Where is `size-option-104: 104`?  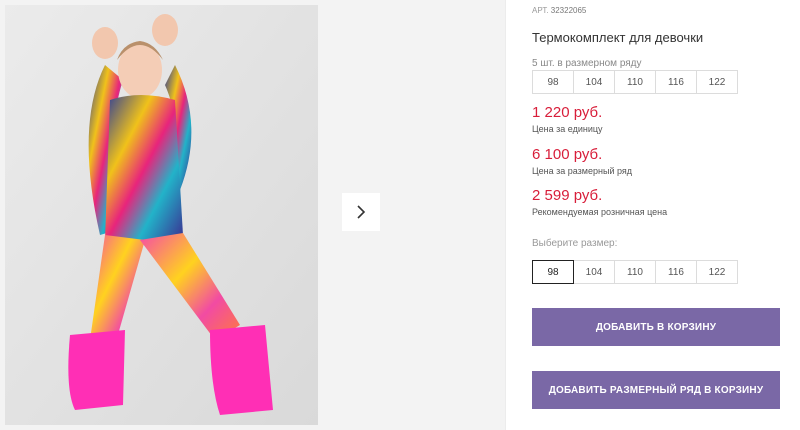 size-option-104: 104 is located at coordinates (594, 272).